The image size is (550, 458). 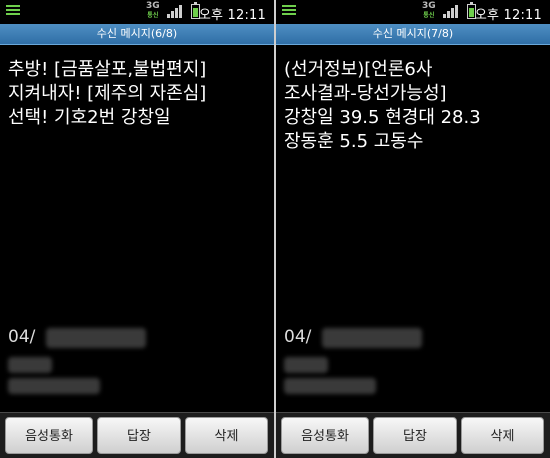 What do you see at coordinates (137, 34) in the screenshot?
I see `screen-title: 수신 메시지(6/8)` at bounding box center [137, 34].